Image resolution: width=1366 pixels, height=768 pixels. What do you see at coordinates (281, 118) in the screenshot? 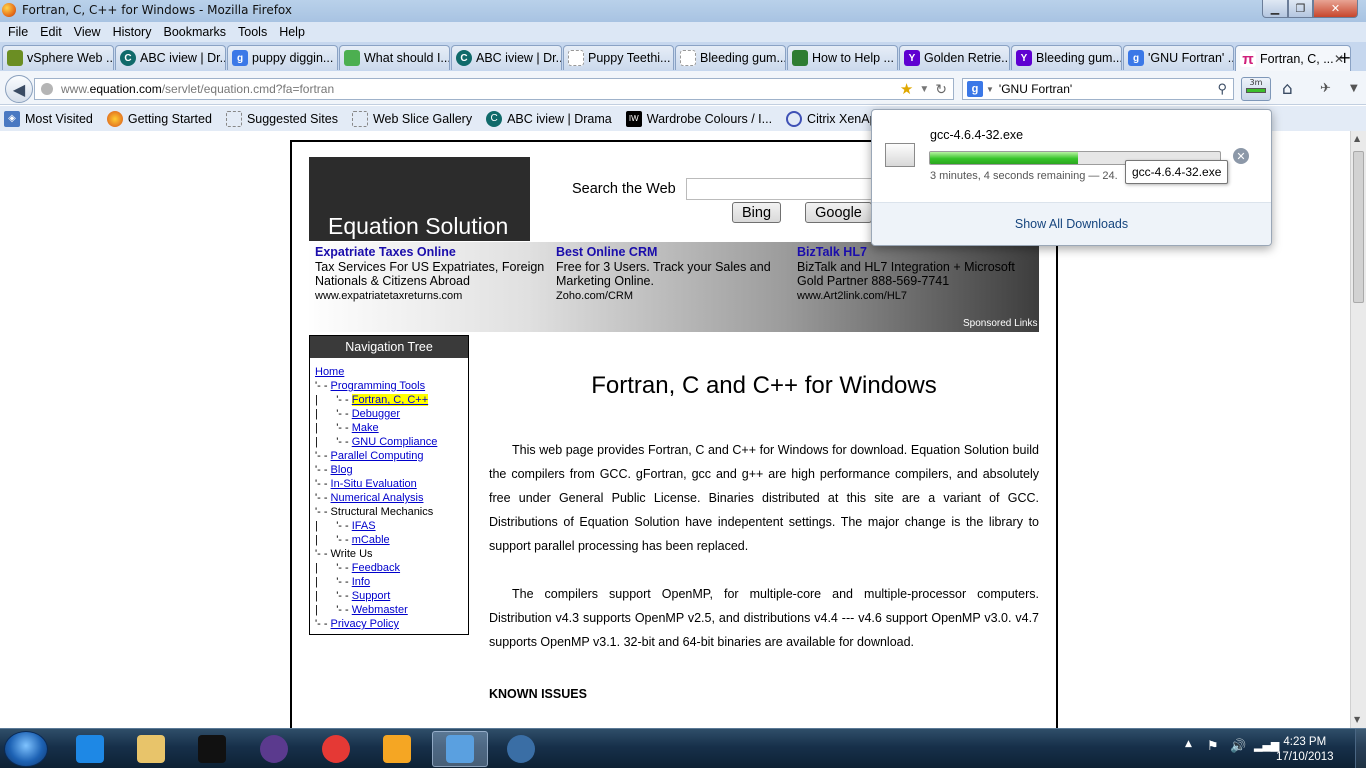
I see `bookmark-item: Suggested Sites` at bounding box center [281, 118].